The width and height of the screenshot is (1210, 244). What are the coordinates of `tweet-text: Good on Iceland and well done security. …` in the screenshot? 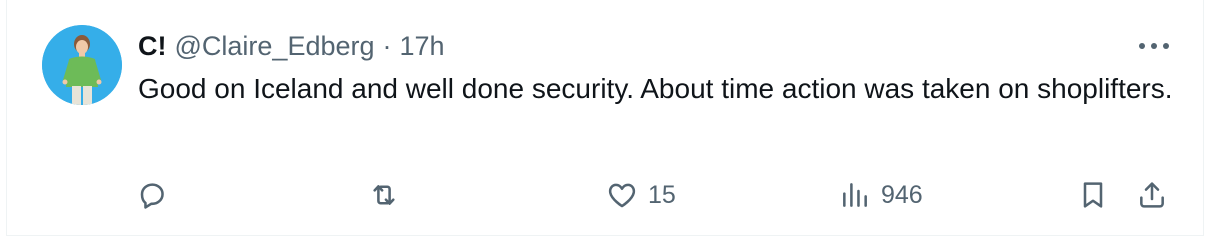 It's located at (655, 88).